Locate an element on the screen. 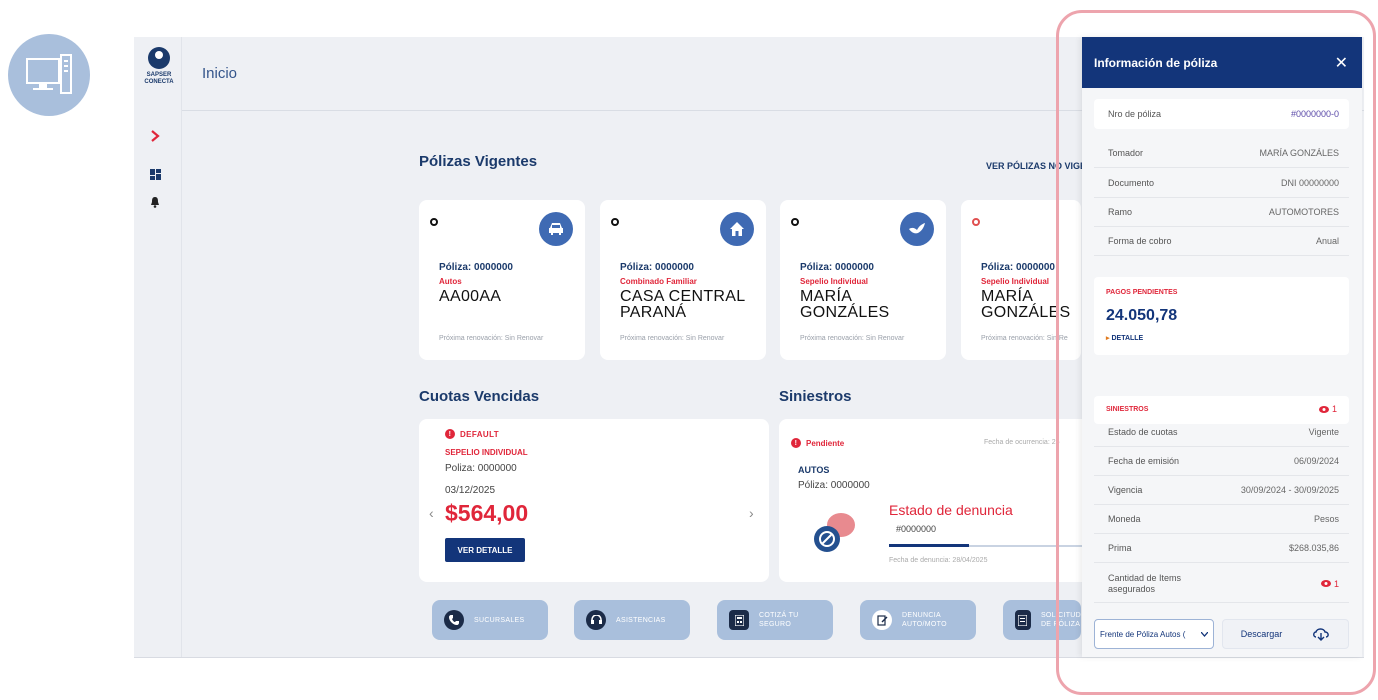 This screenshot has height=700, width=1378. close-icon: ✕ is located at coordinates (1341, 63).